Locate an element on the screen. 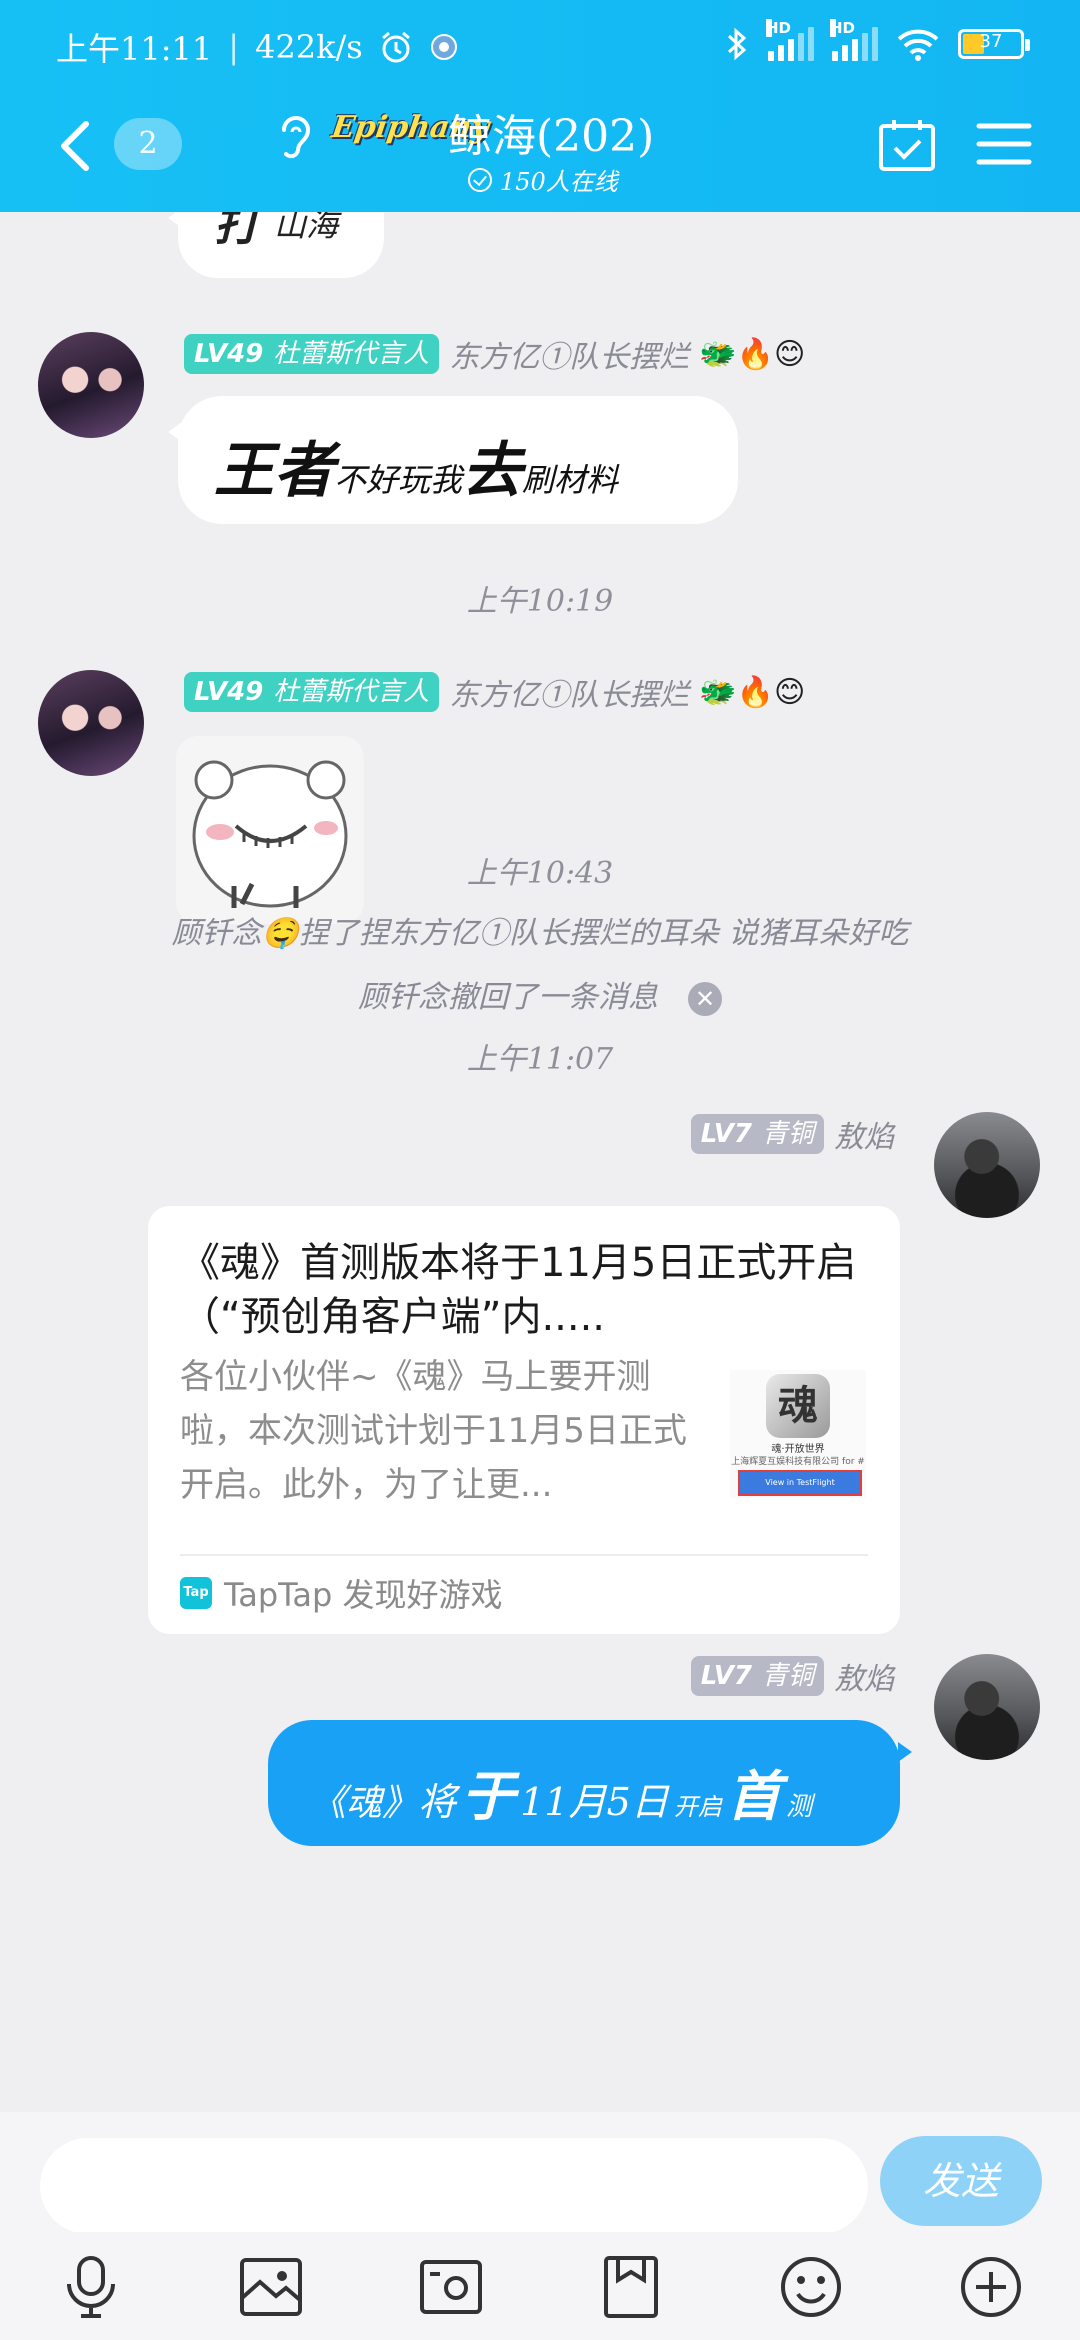  card-source: Tap TapTap 发现好游戏 is located at coordinates (341, 1593).